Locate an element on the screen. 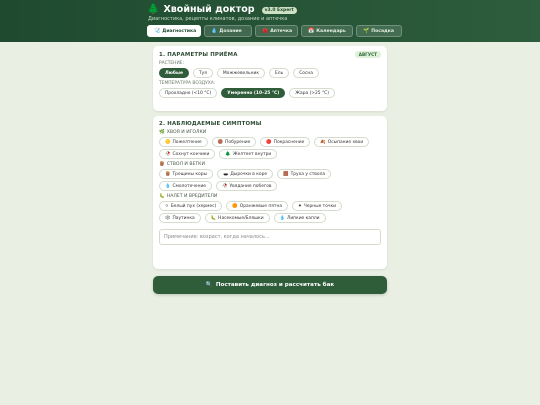 The image size is (540, 405). tab-calendar: 📅 Календарь is located at coordinates (327, 31).